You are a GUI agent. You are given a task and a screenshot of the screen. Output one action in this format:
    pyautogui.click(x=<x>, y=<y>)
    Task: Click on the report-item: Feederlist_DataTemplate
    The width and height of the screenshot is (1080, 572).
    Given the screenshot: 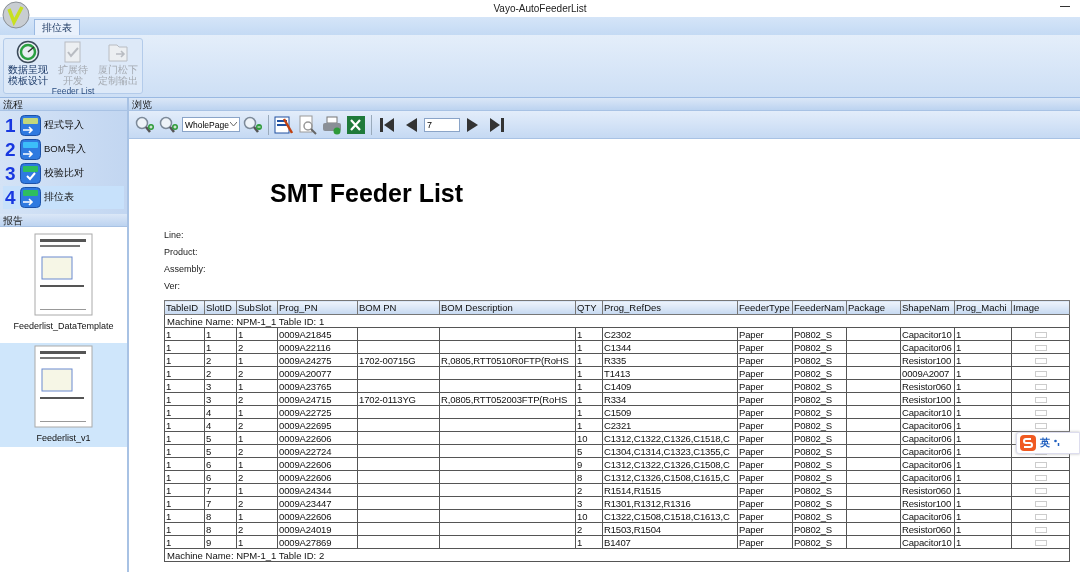 What is the action you would take?
    pyautogui.click(x=63, y=283)
    